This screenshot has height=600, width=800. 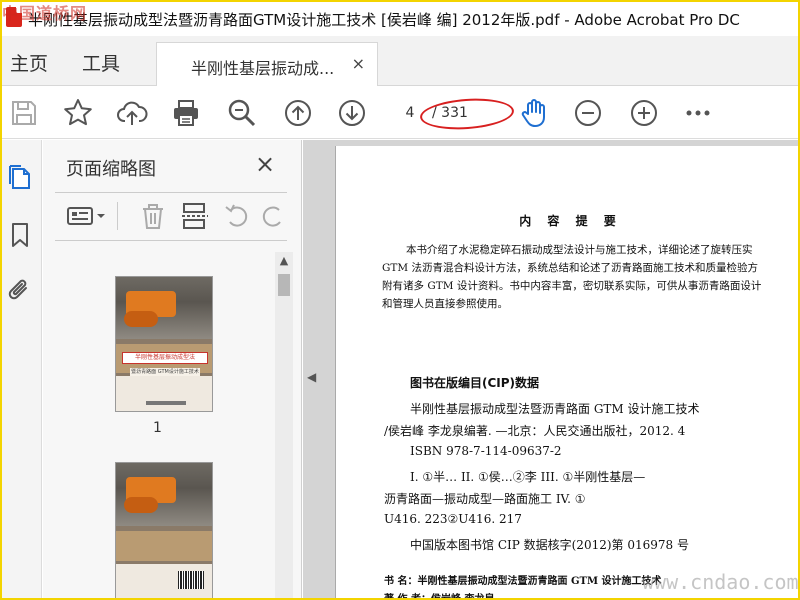 What do you see at coordinates (534, 113) in the screenshot?
I see `hand-icon` at bounding box center [534, 113].